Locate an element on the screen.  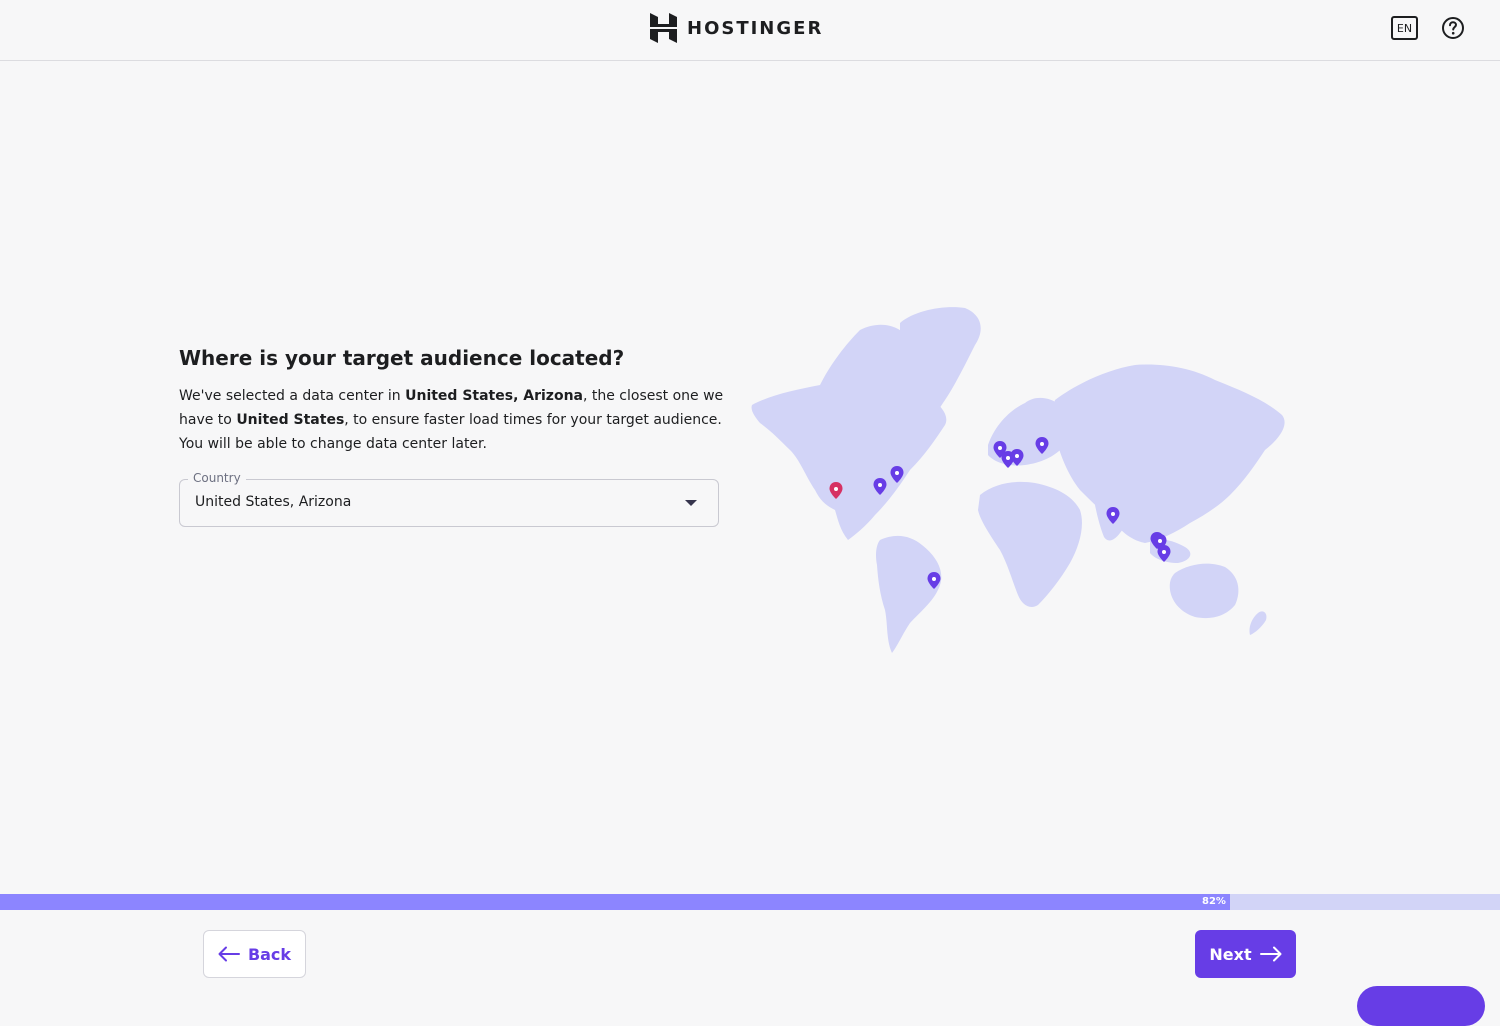
chat-button is located at coordinates (1421, 1006).